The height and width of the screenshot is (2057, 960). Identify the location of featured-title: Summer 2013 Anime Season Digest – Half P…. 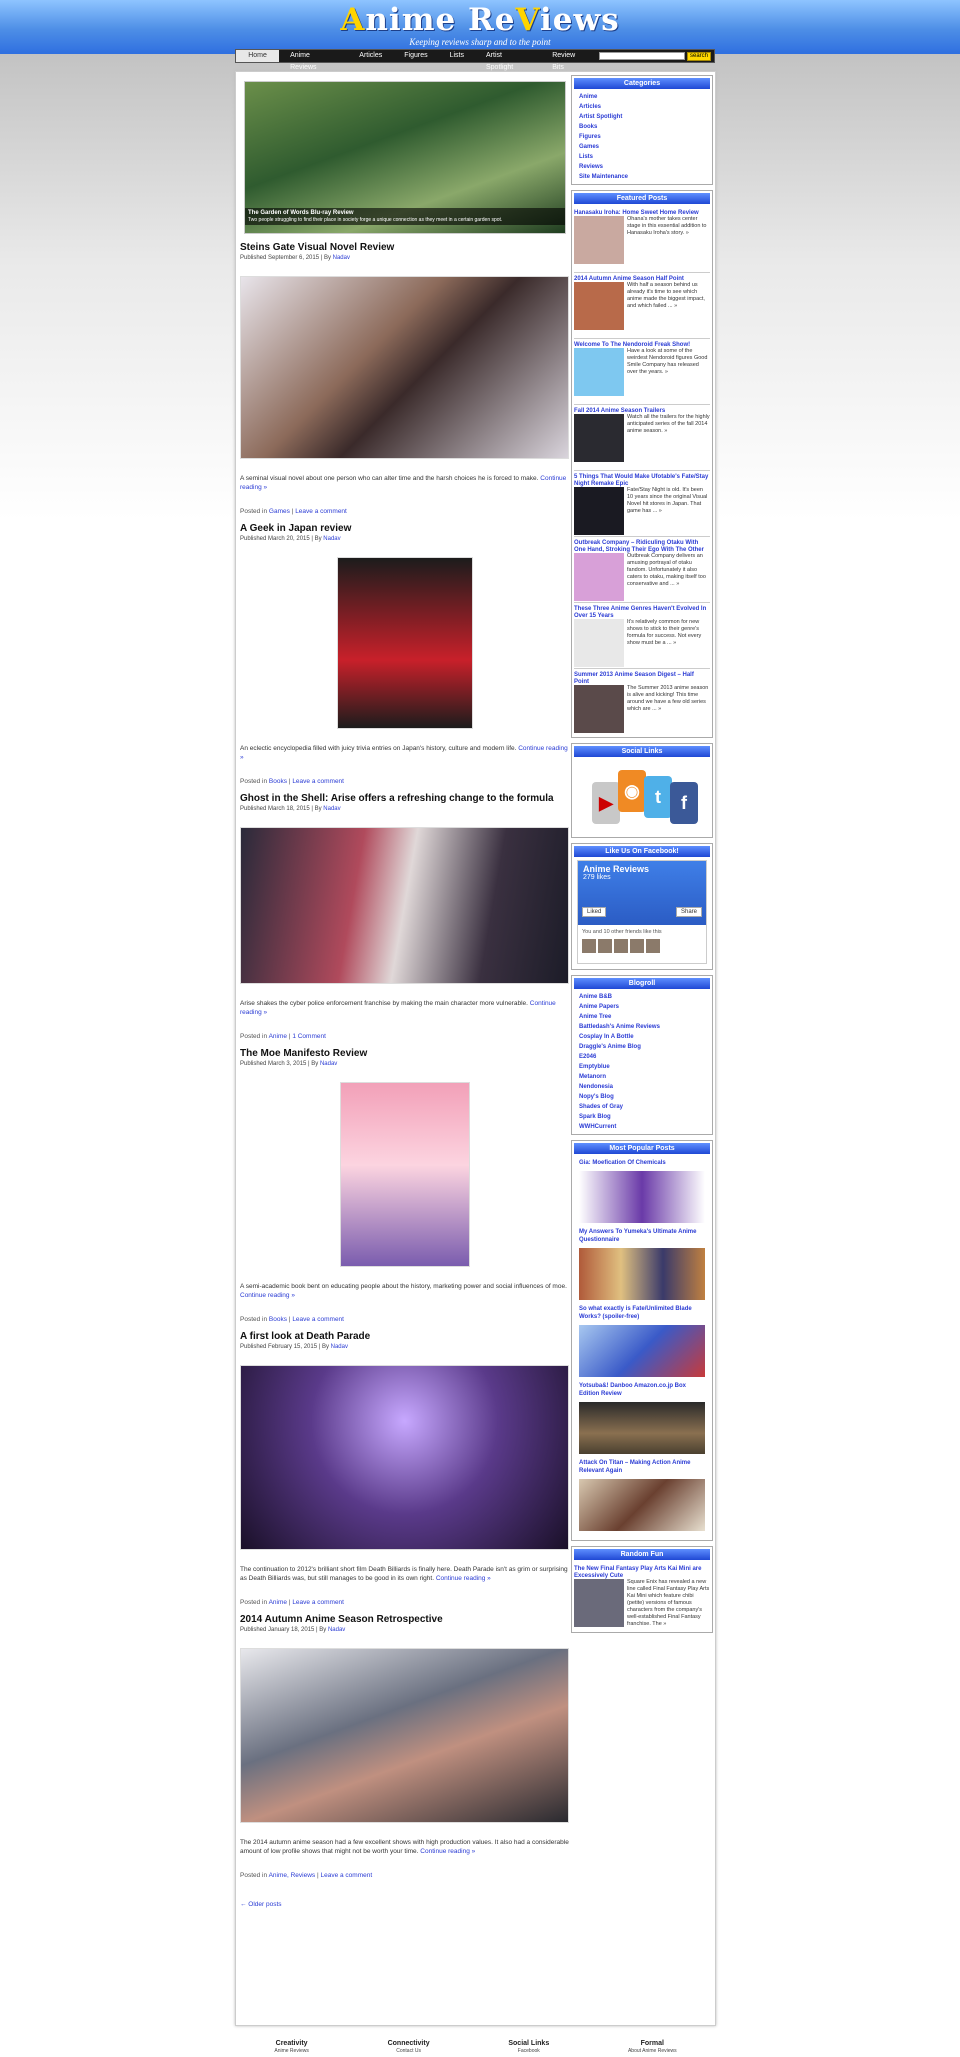
(634, 678).